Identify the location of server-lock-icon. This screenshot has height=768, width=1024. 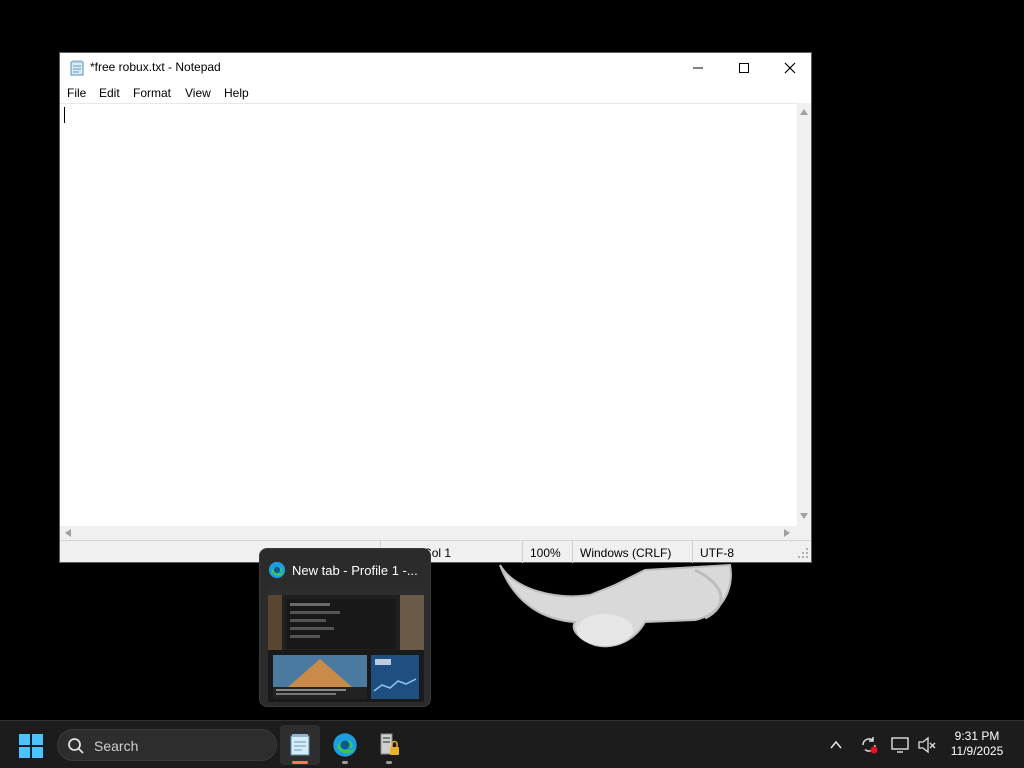
(389, 744).